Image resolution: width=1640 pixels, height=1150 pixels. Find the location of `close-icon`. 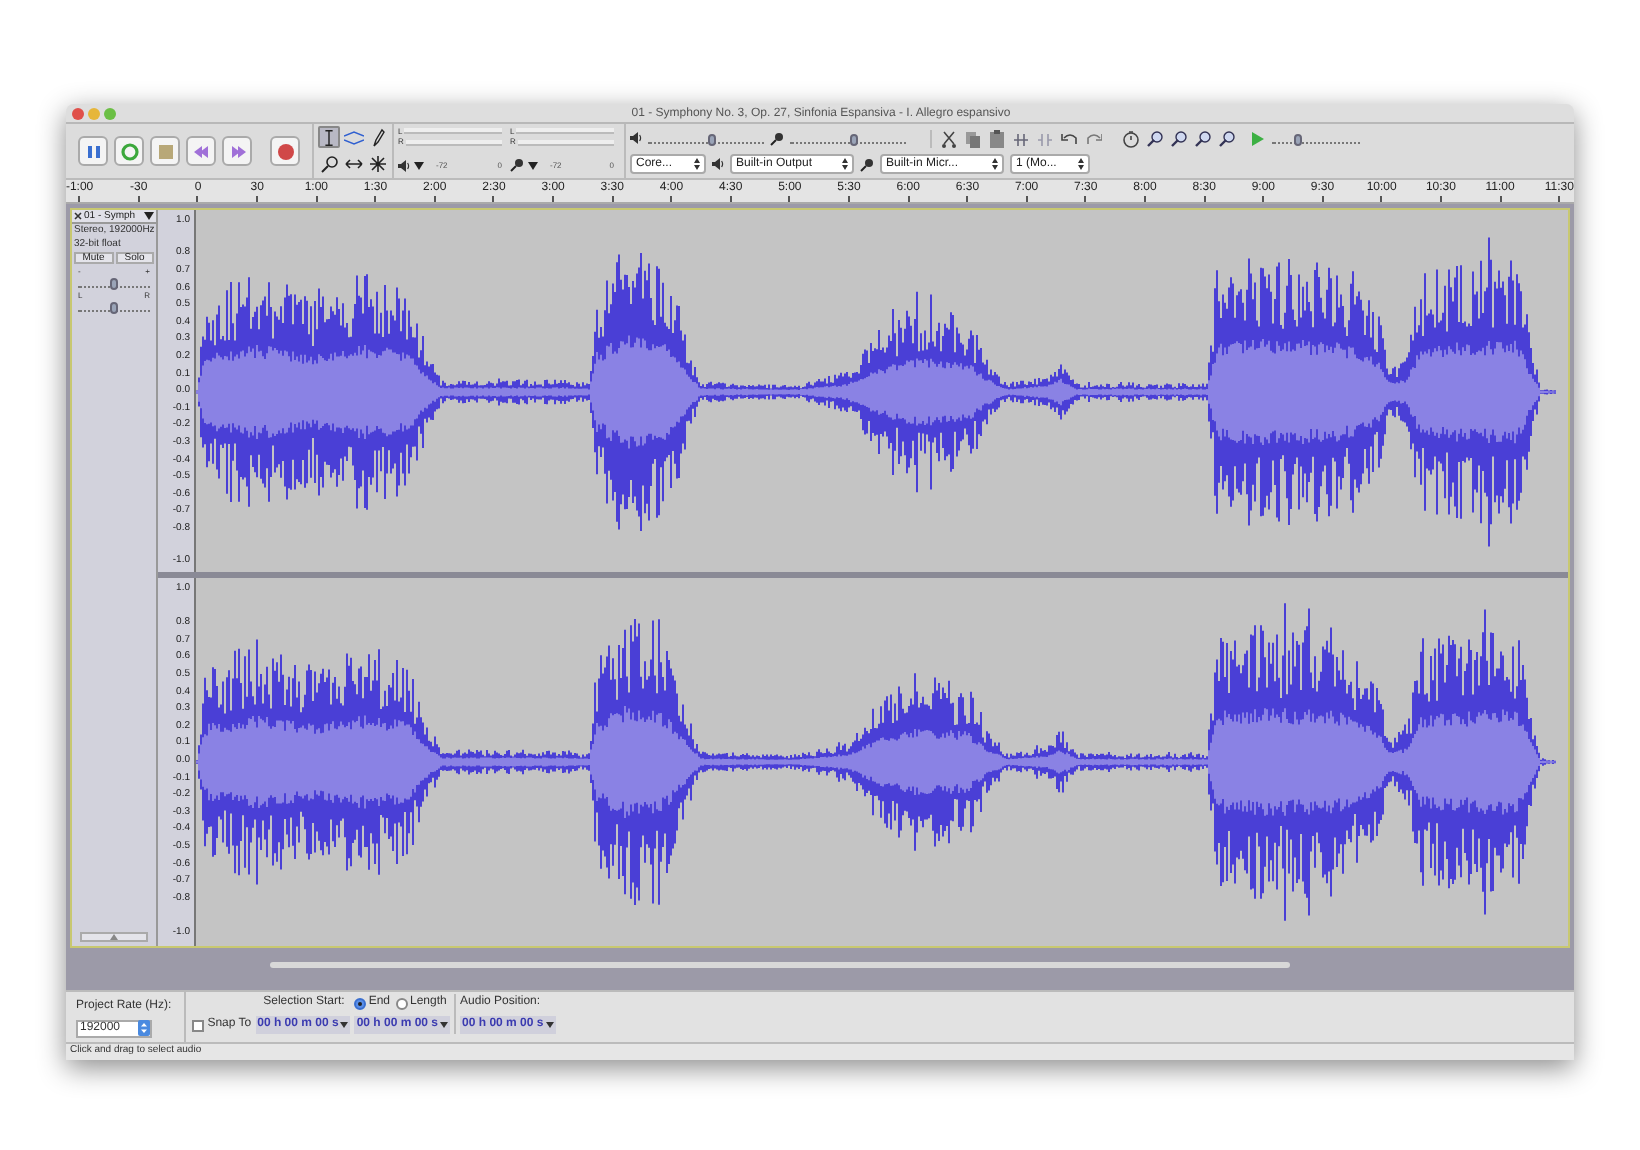

close-icon is located at coordinates (78, 216).